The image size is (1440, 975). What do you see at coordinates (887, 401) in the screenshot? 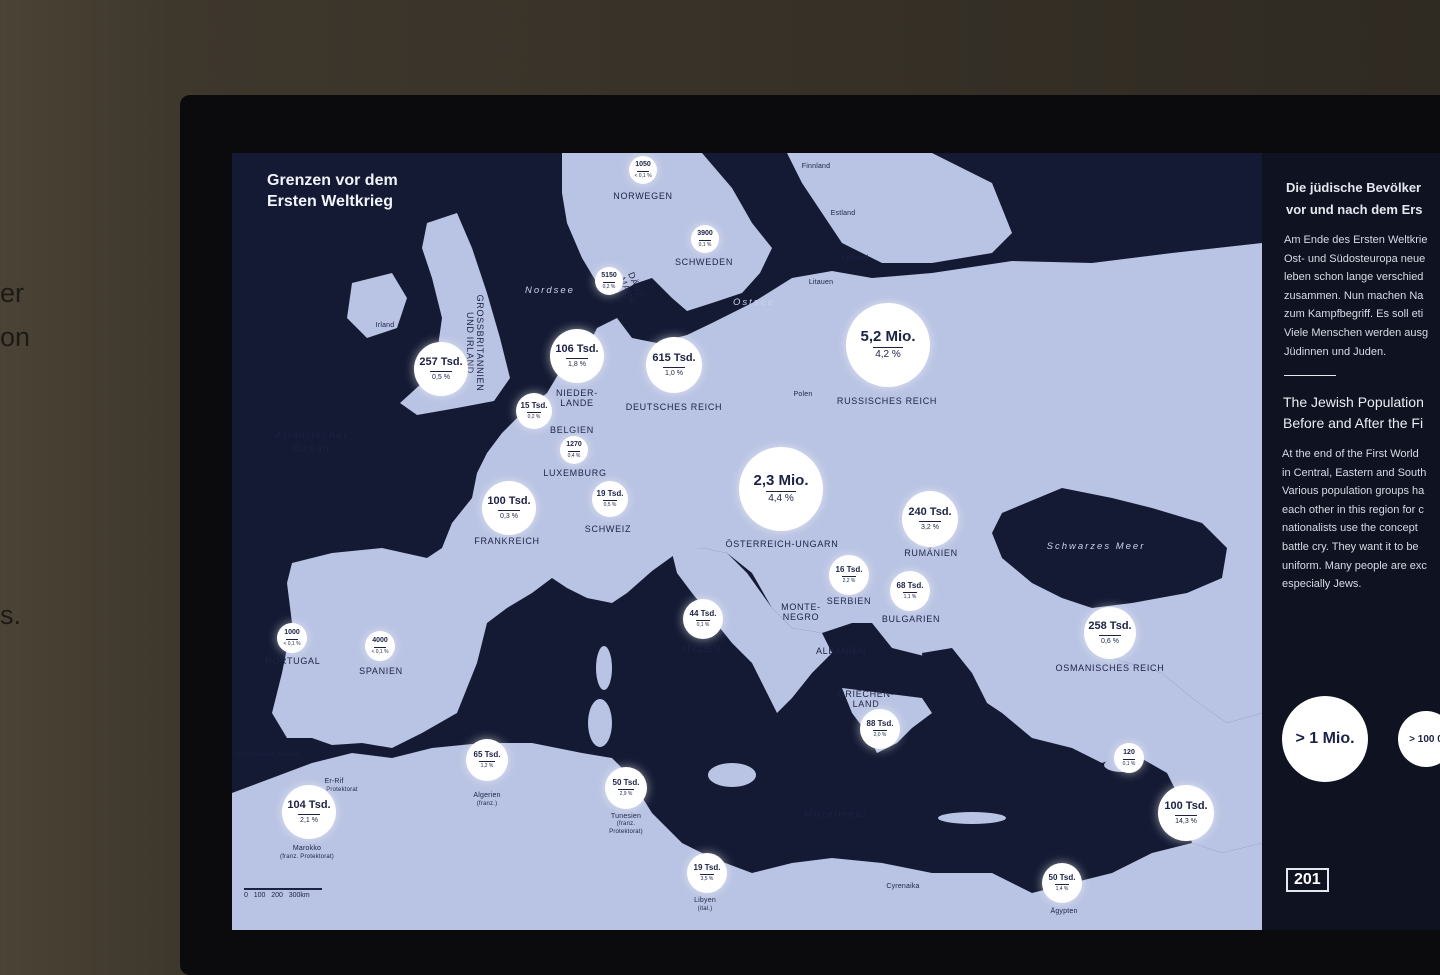
I see `region-label-russisches-reich: RUSSISCHES REICH` at bounding box center [887, 401].